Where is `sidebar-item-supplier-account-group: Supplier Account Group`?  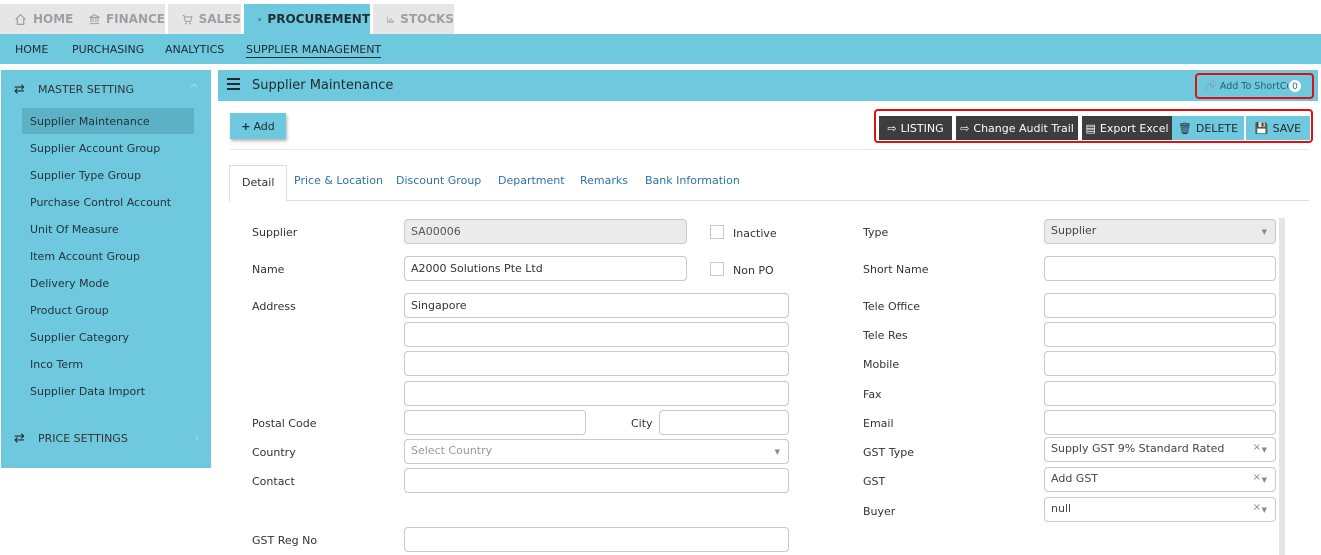 sidebar-item-supplier-account-group: Supplier Account Group is located at coordinates (108, 148).